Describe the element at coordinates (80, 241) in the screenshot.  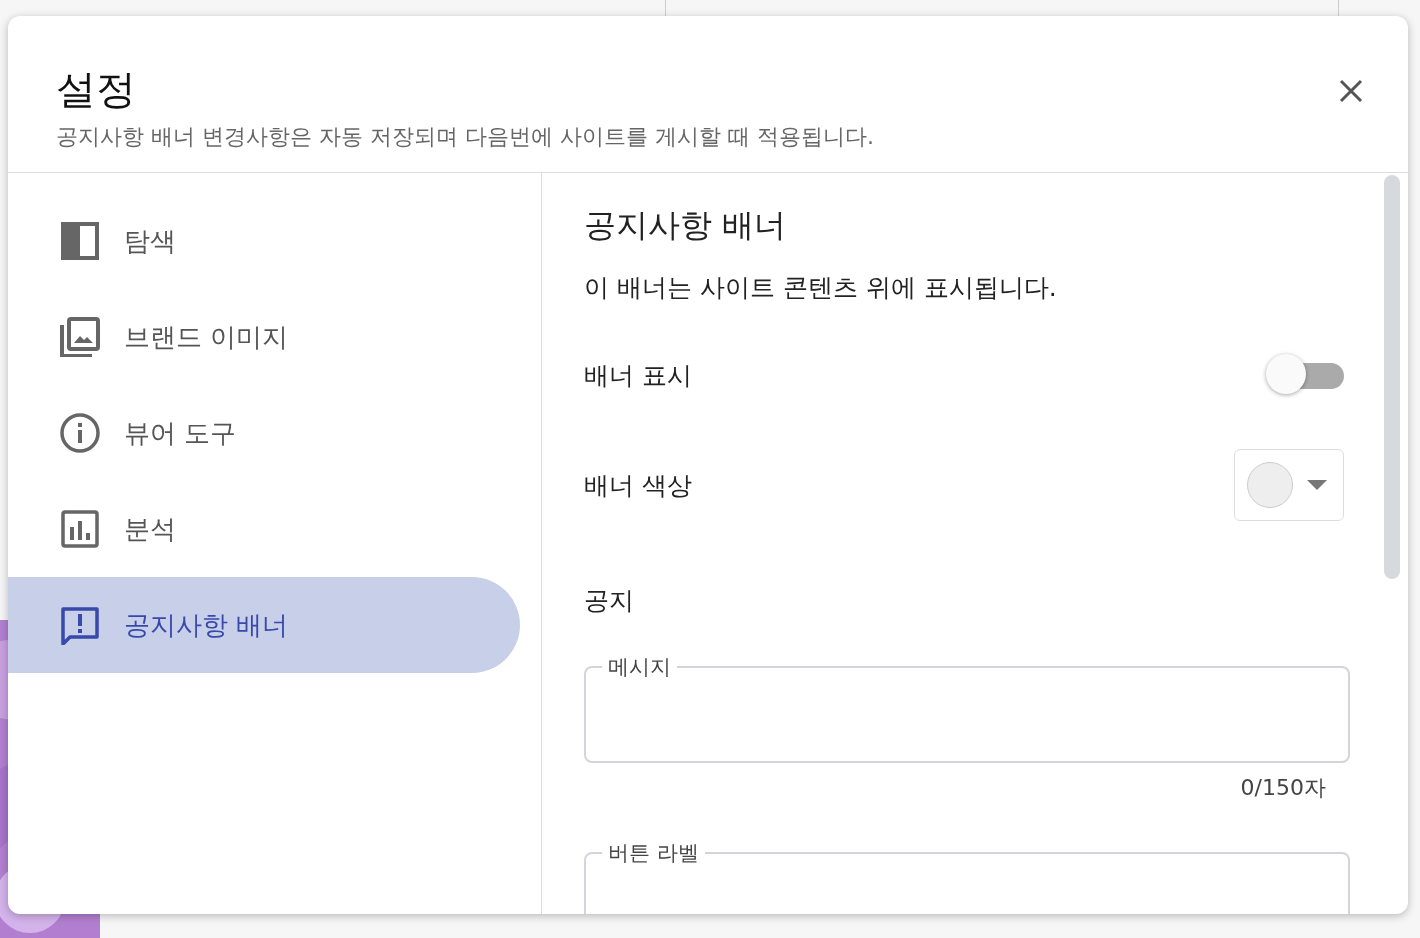
I see `panel-icon` at that location.